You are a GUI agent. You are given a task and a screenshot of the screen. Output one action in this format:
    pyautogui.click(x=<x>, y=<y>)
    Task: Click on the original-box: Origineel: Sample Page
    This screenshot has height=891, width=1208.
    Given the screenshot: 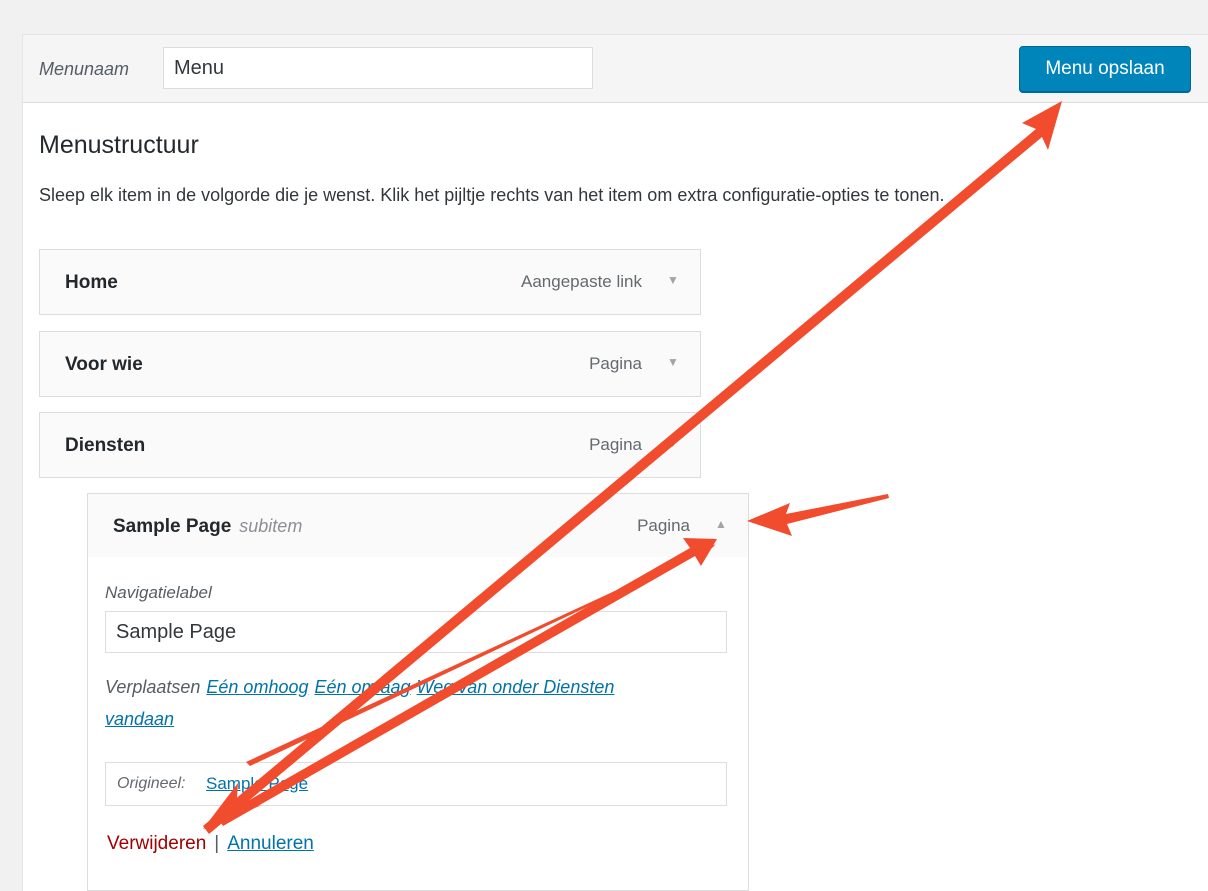 What is the action you would take?
    pyautogui.click(x=416, y=784)
    